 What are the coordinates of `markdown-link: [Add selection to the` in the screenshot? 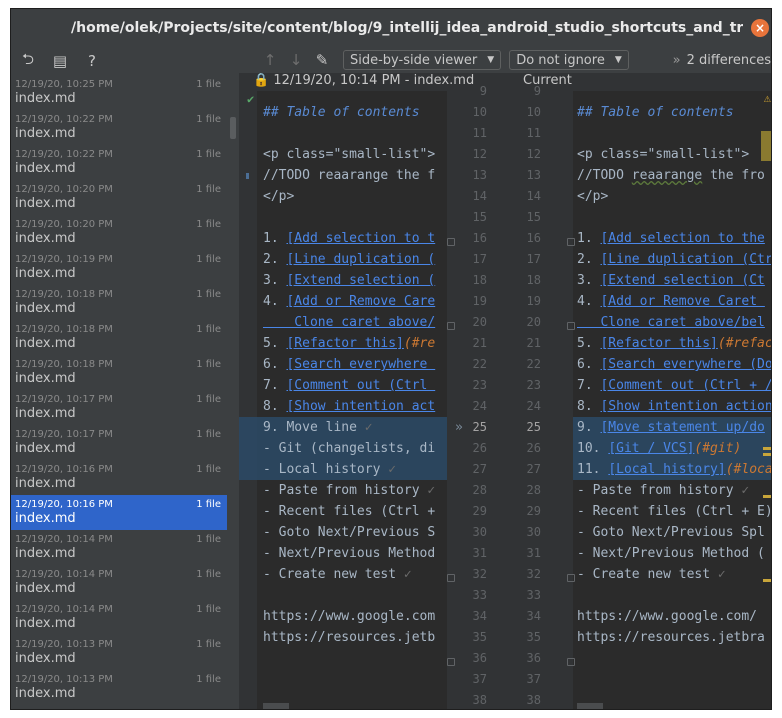 It's located at (682, 238).